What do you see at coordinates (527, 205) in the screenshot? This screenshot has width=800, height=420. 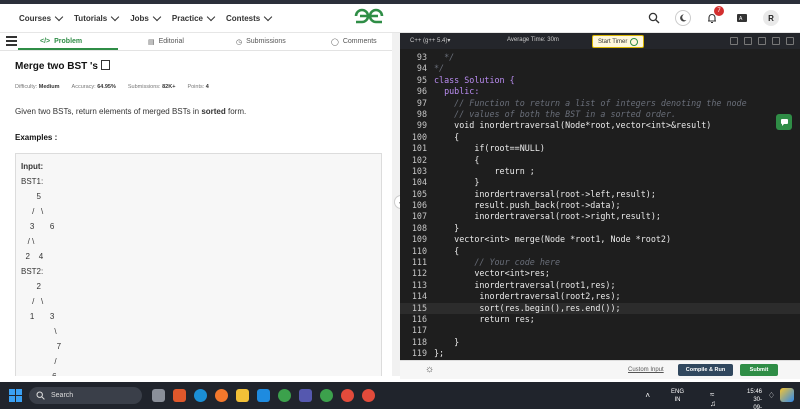 I see `code-text: result.push_back(root->data);` at bounding box center [527, 205].